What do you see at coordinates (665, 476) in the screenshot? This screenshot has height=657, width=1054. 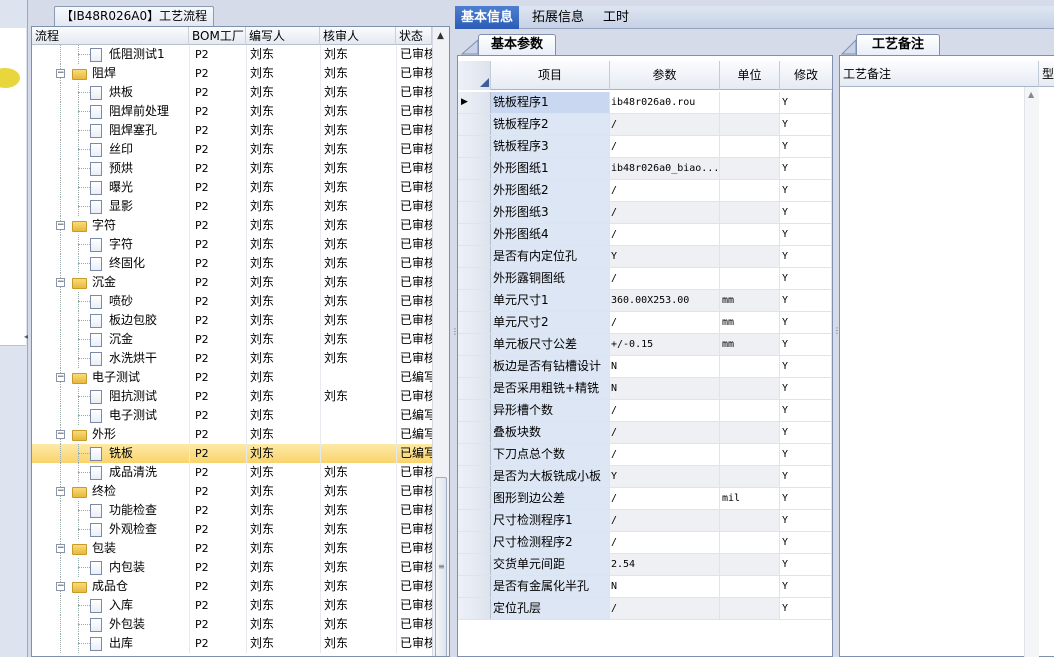 I see `param-value-cell: Y` at bounding box center [665, 476].